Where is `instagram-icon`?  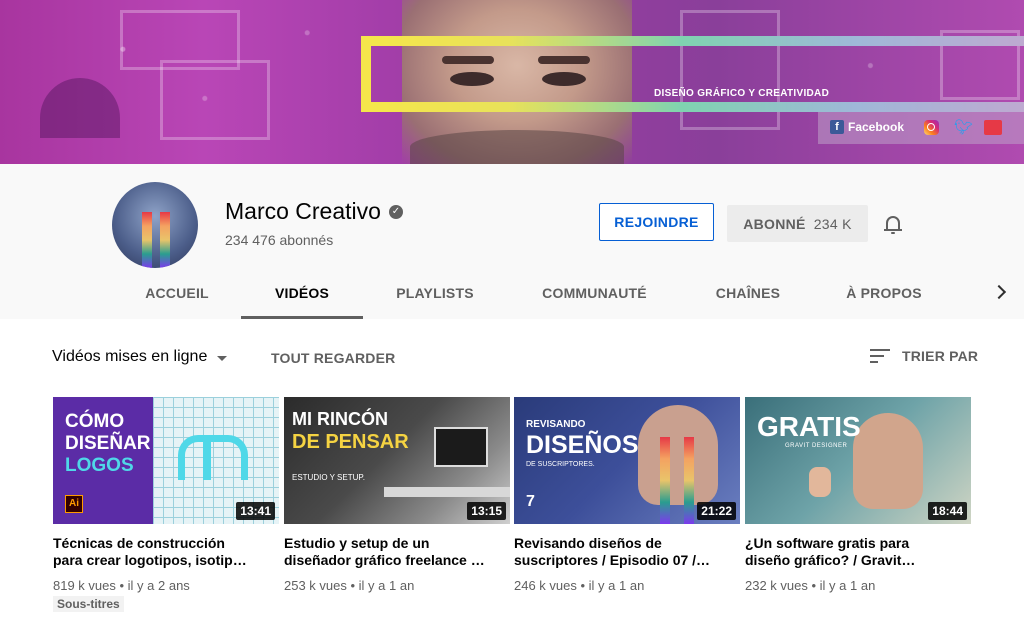
instagram-icon is located at coordinates (931, 127).